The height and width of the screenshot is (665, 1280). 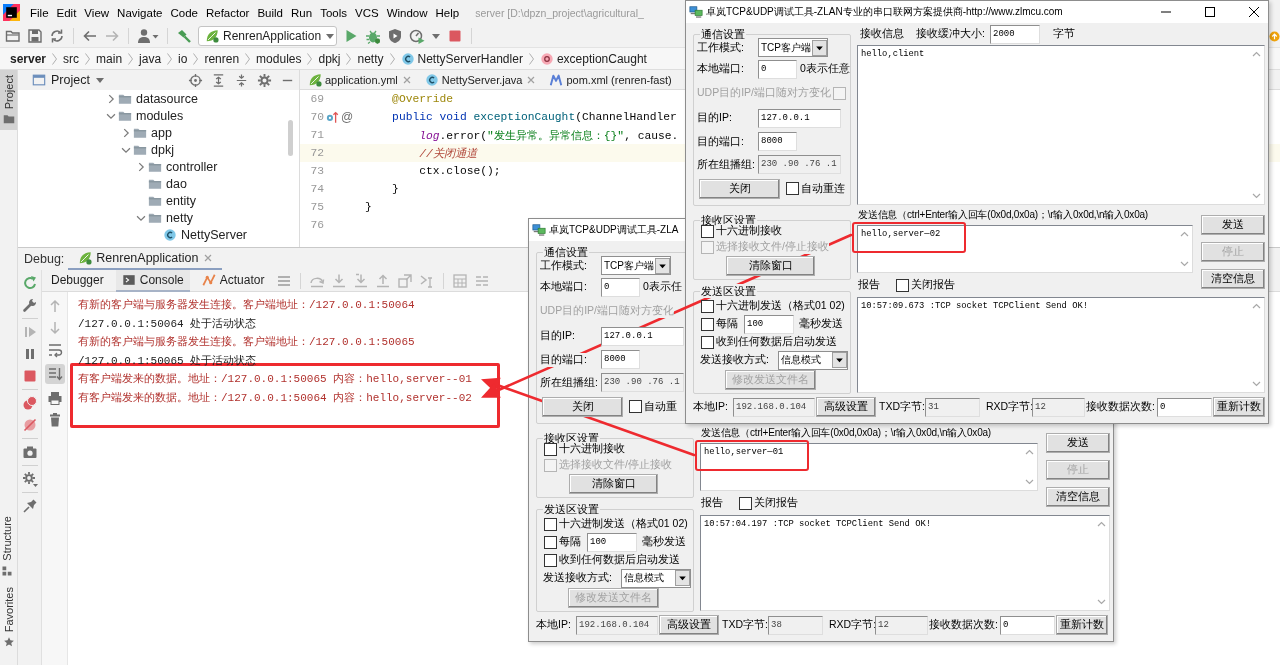 I want to click on clear-info-button: 清空信息, so click(x=1078, y=497).